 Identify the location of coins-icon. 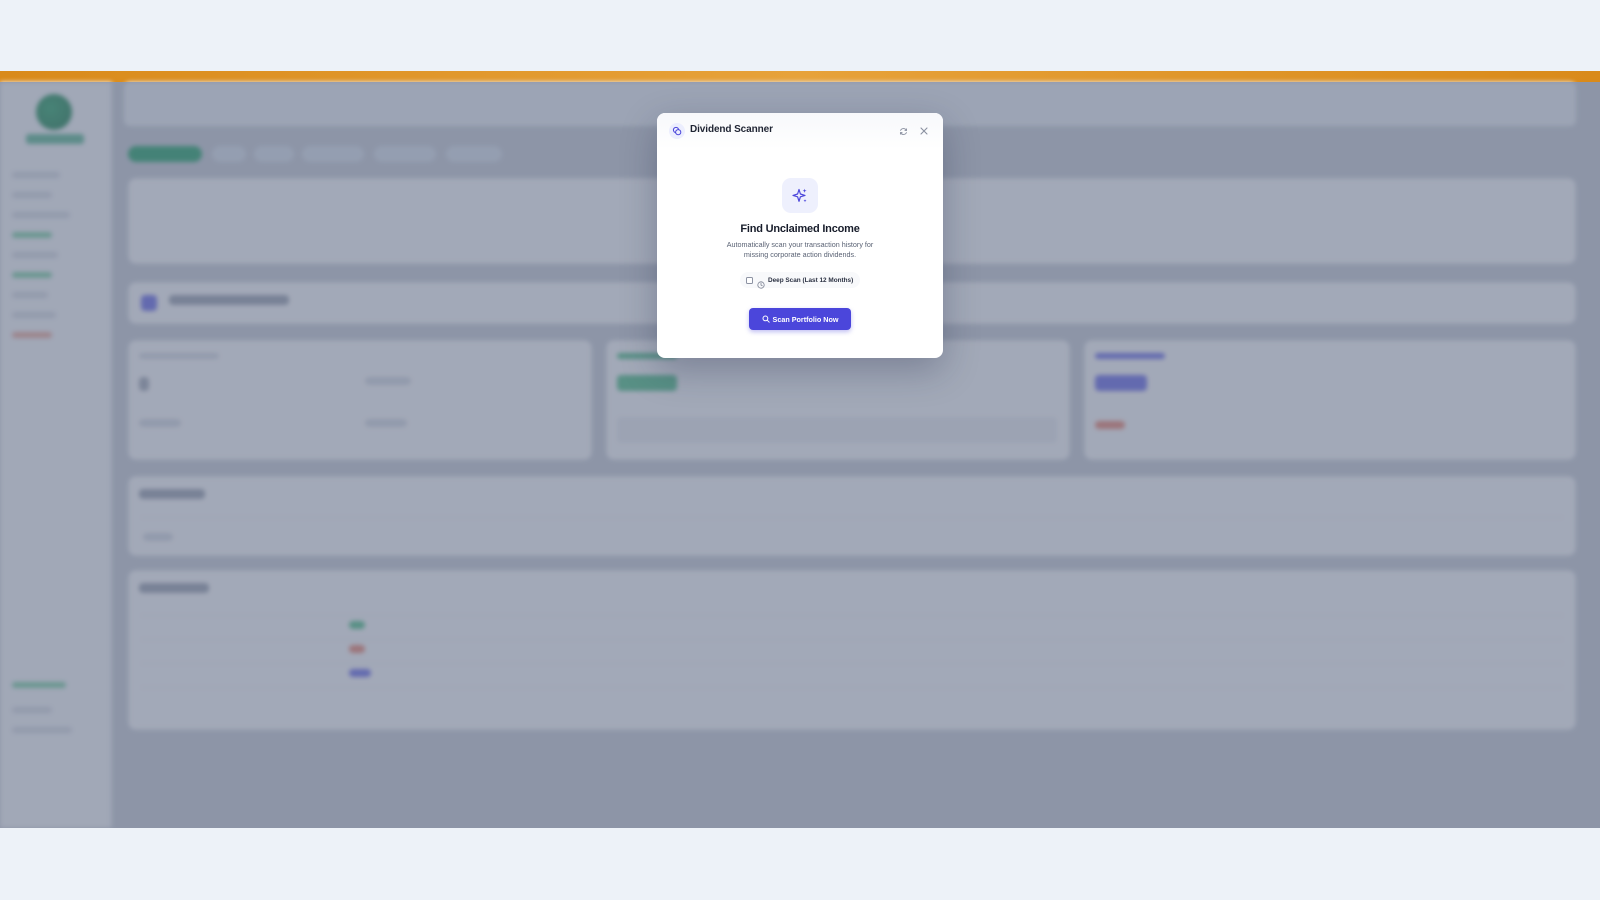
(677, 131).